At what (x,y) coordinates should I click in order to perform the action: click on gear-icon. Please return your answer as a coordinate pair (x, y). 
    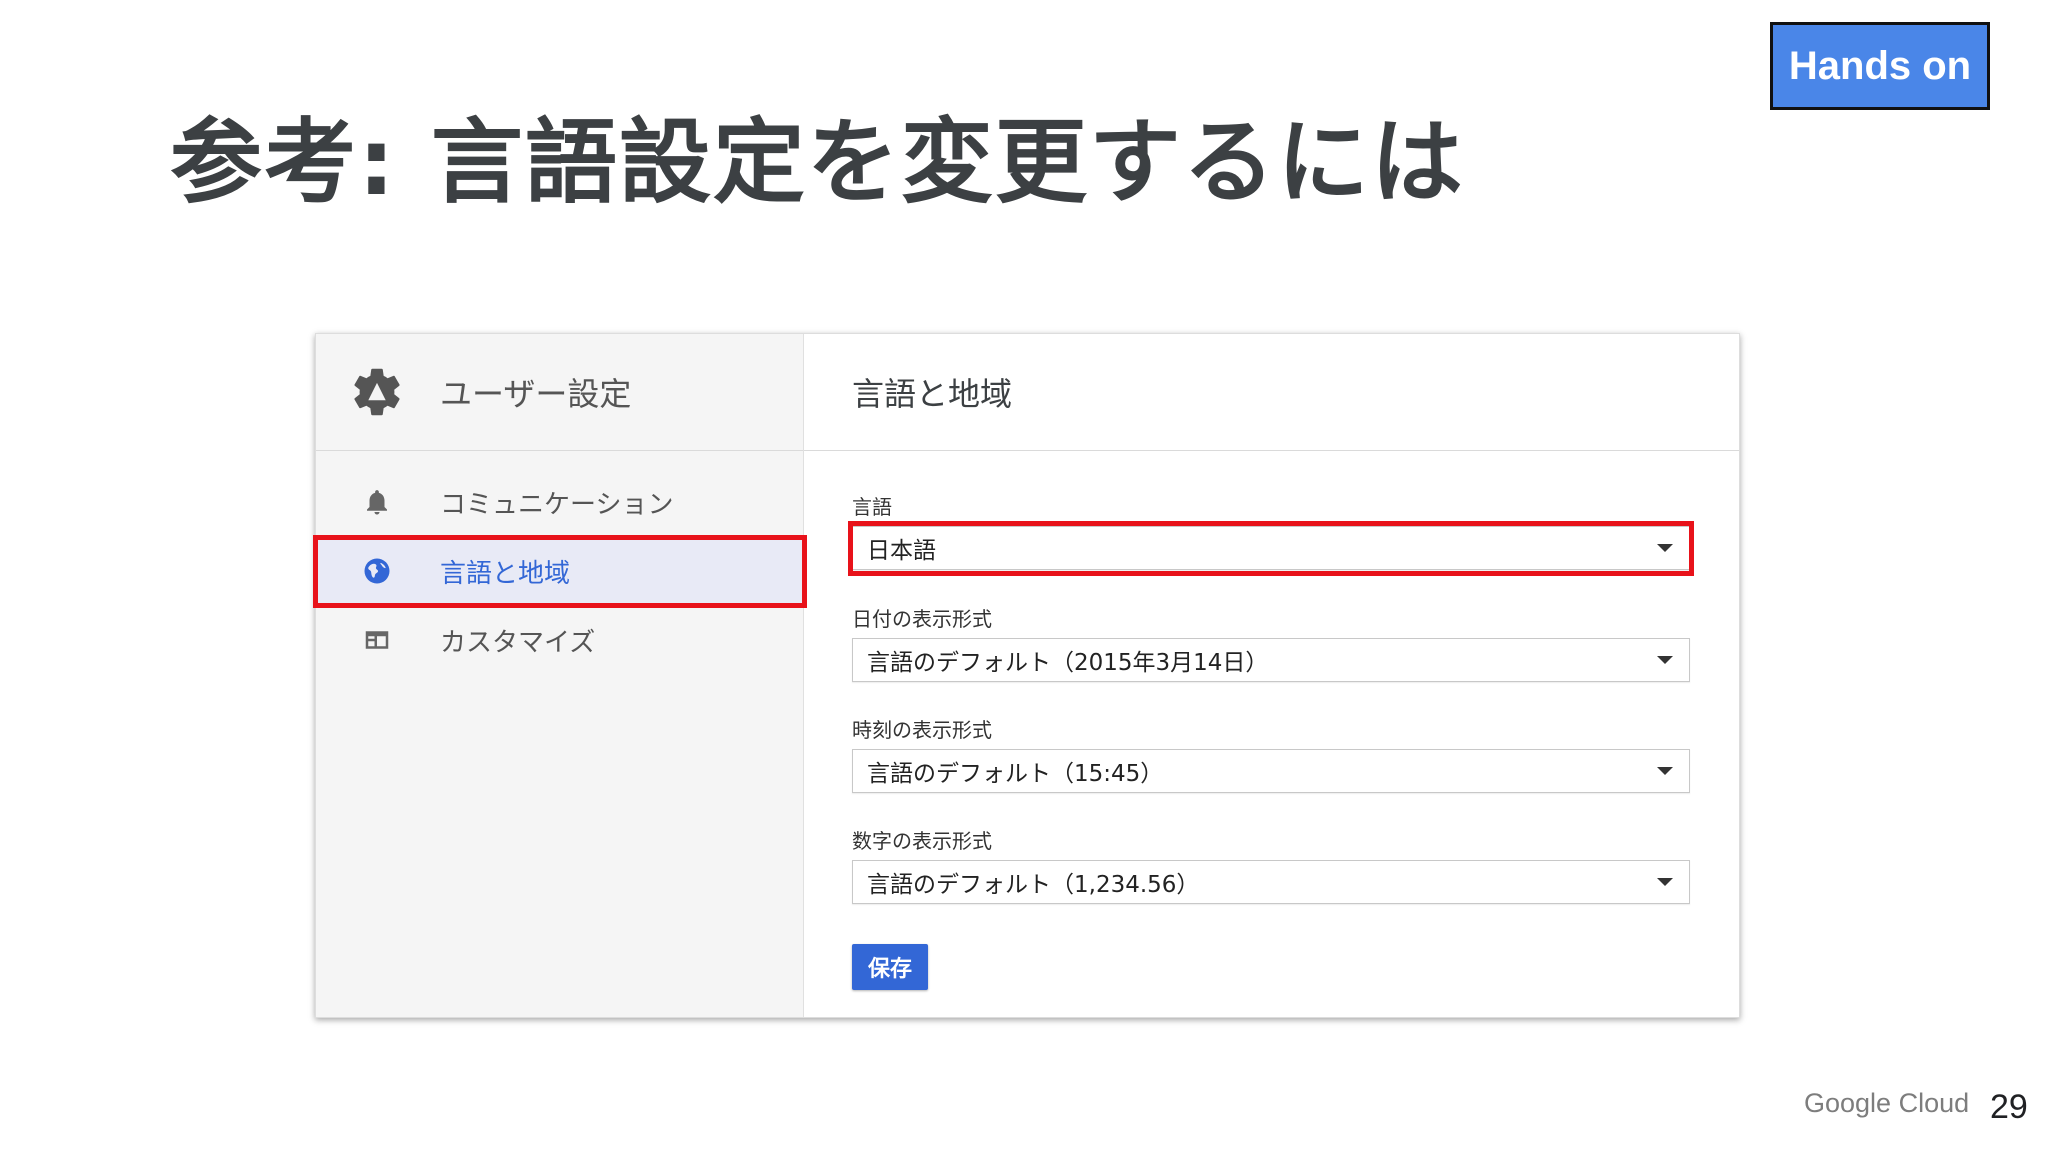
    Looking at the image, I should click on (377, 392).